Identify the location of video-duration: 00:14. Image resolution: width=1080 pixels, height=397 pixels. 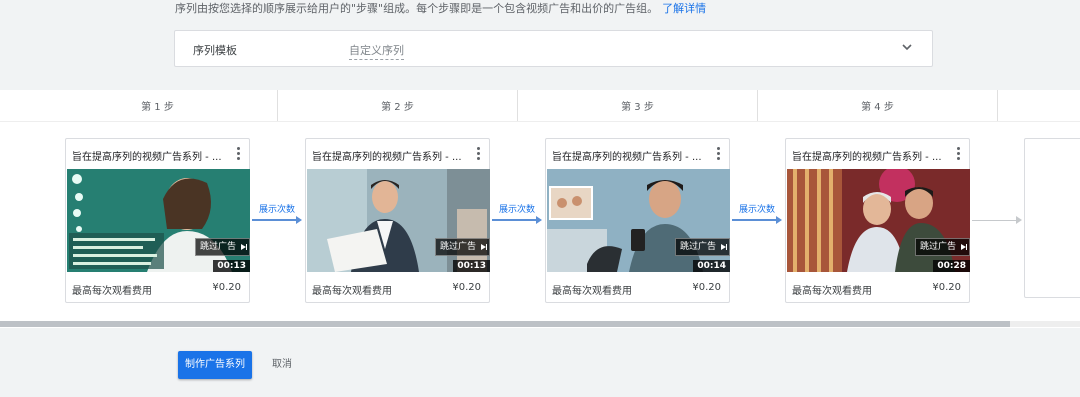
(711, 266).